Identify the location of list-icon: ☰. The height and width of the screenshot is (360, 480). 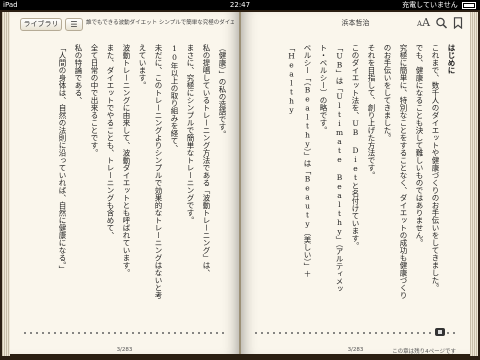
(74, 24).